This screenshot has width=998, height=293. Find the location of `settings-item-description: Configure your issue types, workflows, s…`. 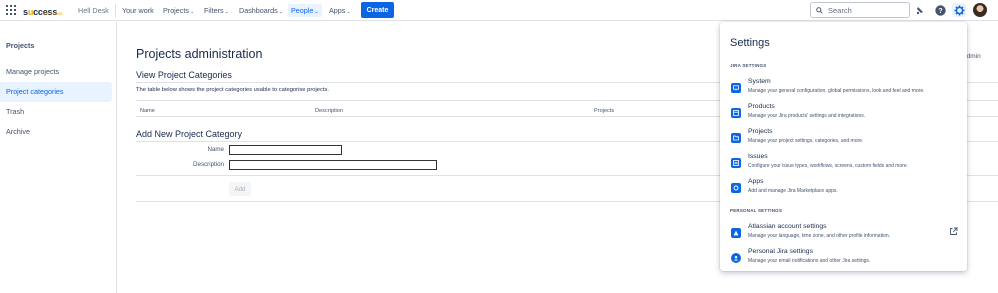

settings-item-description: Configure your issue types, workflows, s… is located at coordinates (828, 166).